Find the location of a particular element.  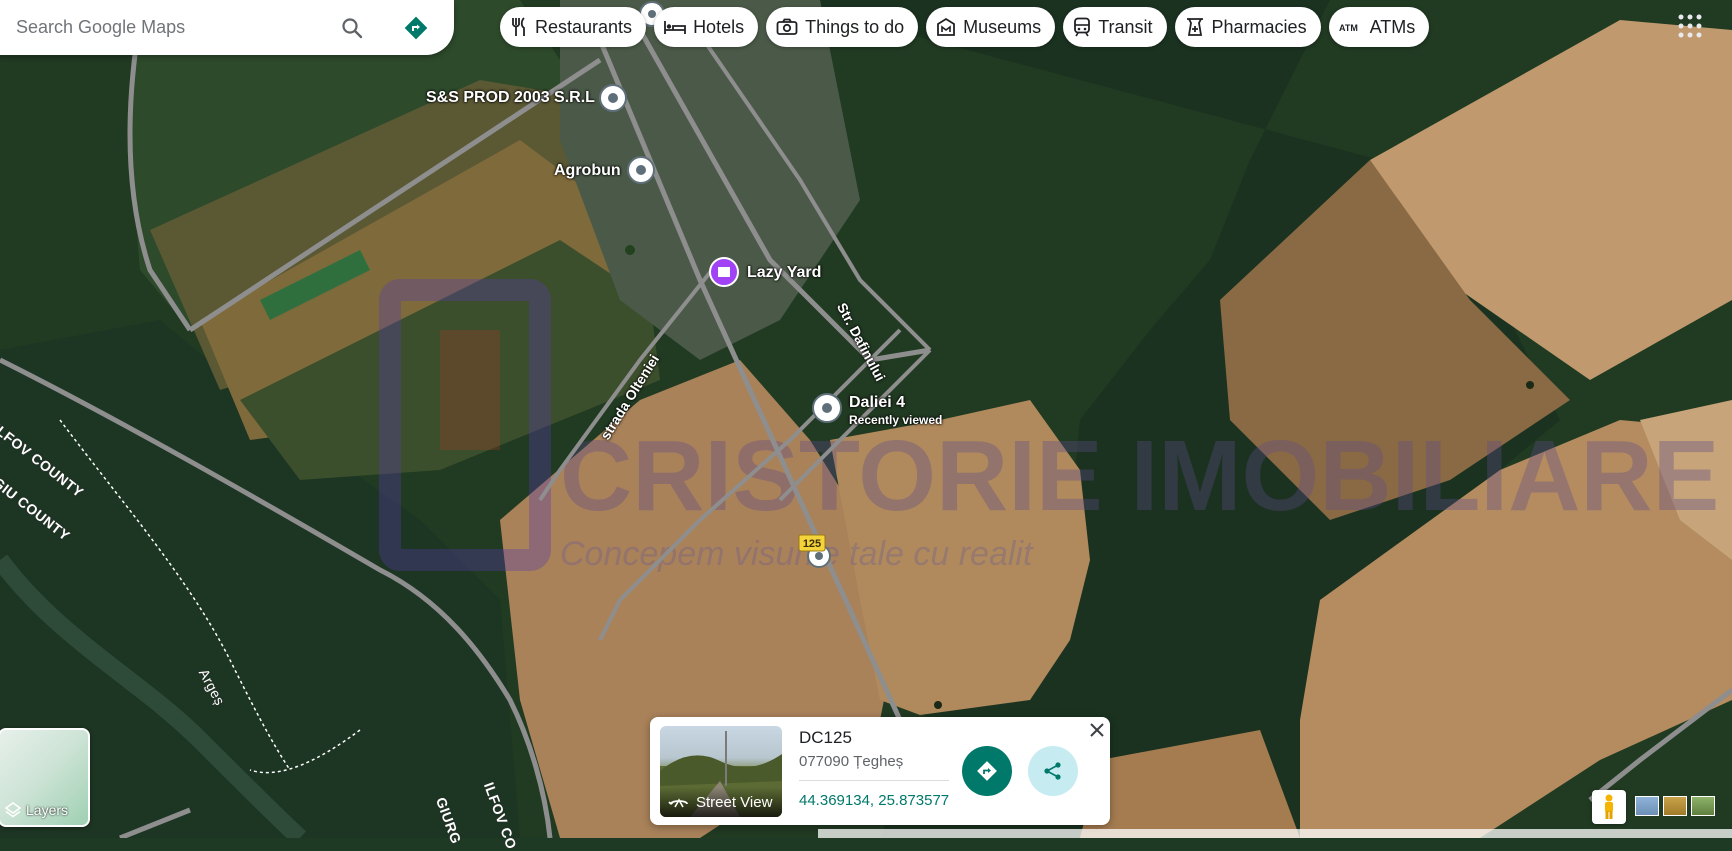

chip-atms: ATM ATMs is located at coordinates (1379, 27).